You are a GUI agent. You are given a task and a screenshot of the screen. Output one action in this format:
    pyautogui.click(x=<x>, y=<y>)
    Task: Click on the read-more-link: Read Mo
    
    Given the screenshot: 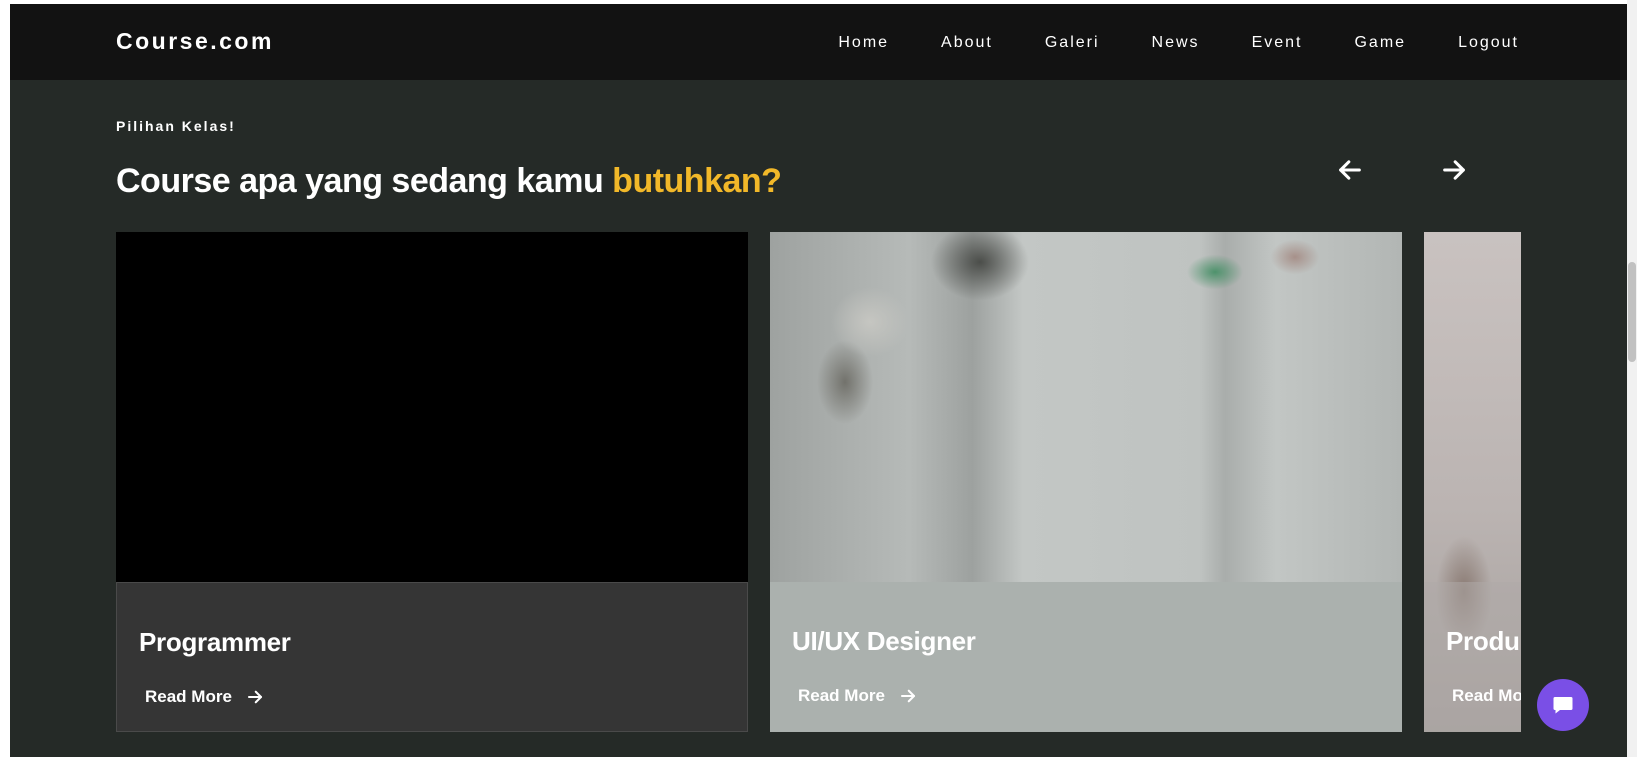 What is the action you would take?
    pyautogui.click(x=1486, y=696)
    